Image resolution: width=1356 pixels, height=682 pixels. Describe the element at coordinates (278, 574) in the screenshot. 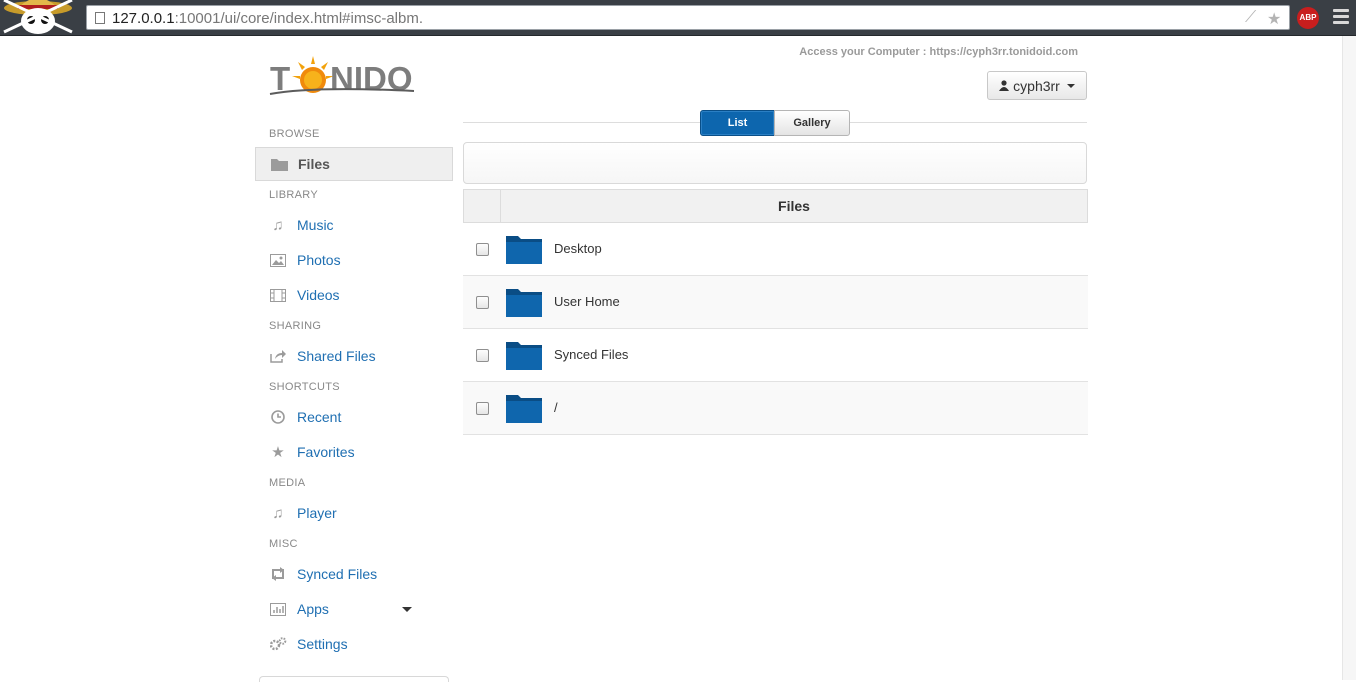

I see `sync-icon` at that location.